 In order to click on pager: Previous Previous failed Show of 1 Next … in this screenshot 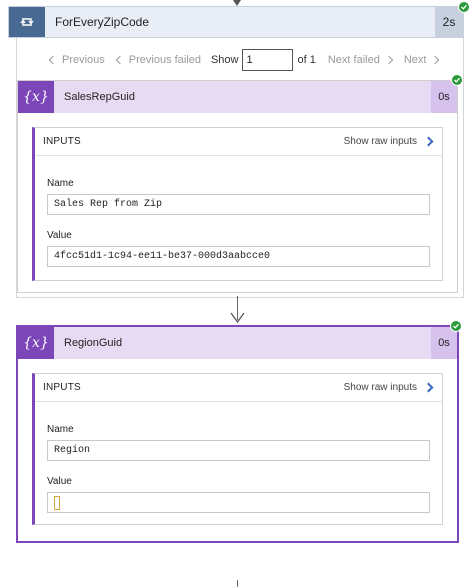, I will do `click(244, 60)`.